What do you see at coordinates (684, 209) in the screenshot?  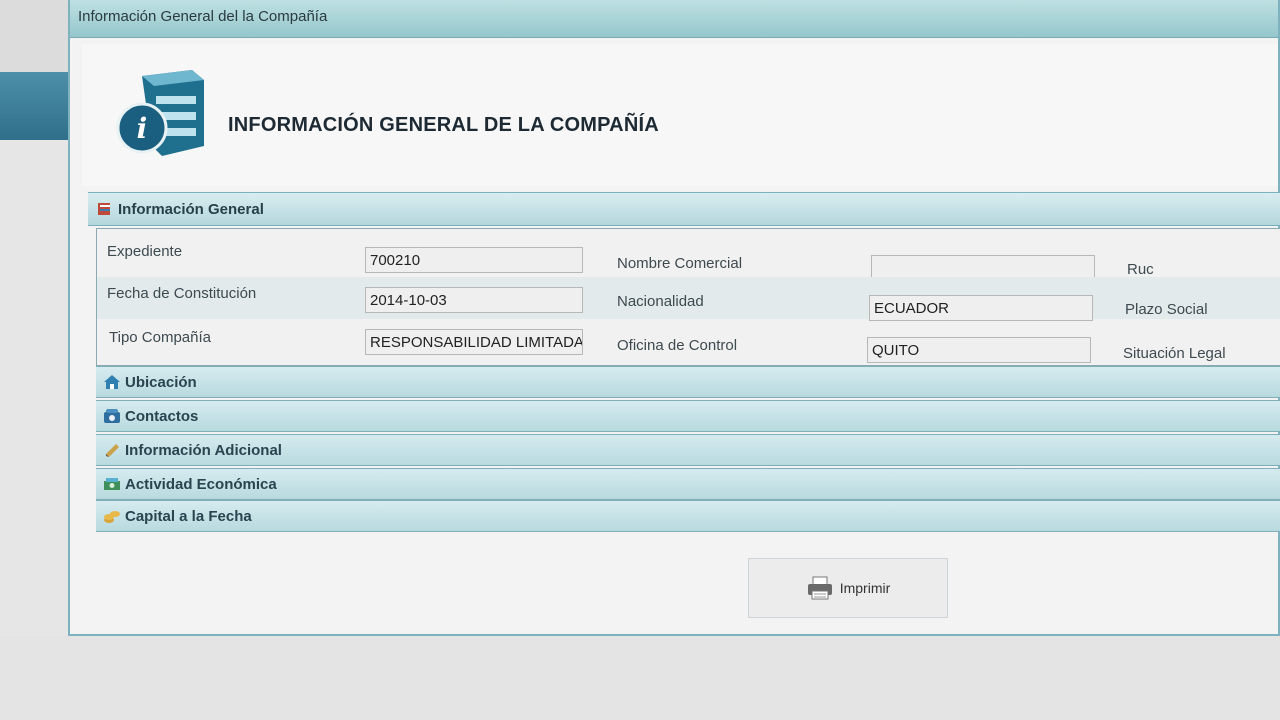 I see `section-informacion-general: Información General` at bounding box center [684, 209].